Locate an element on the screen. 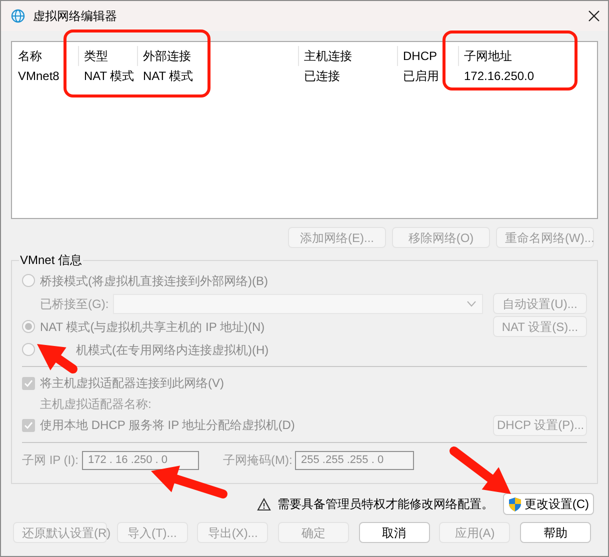 This screenshot has width=609, height=557. chevron-icon is located at coordinates (471, 303).